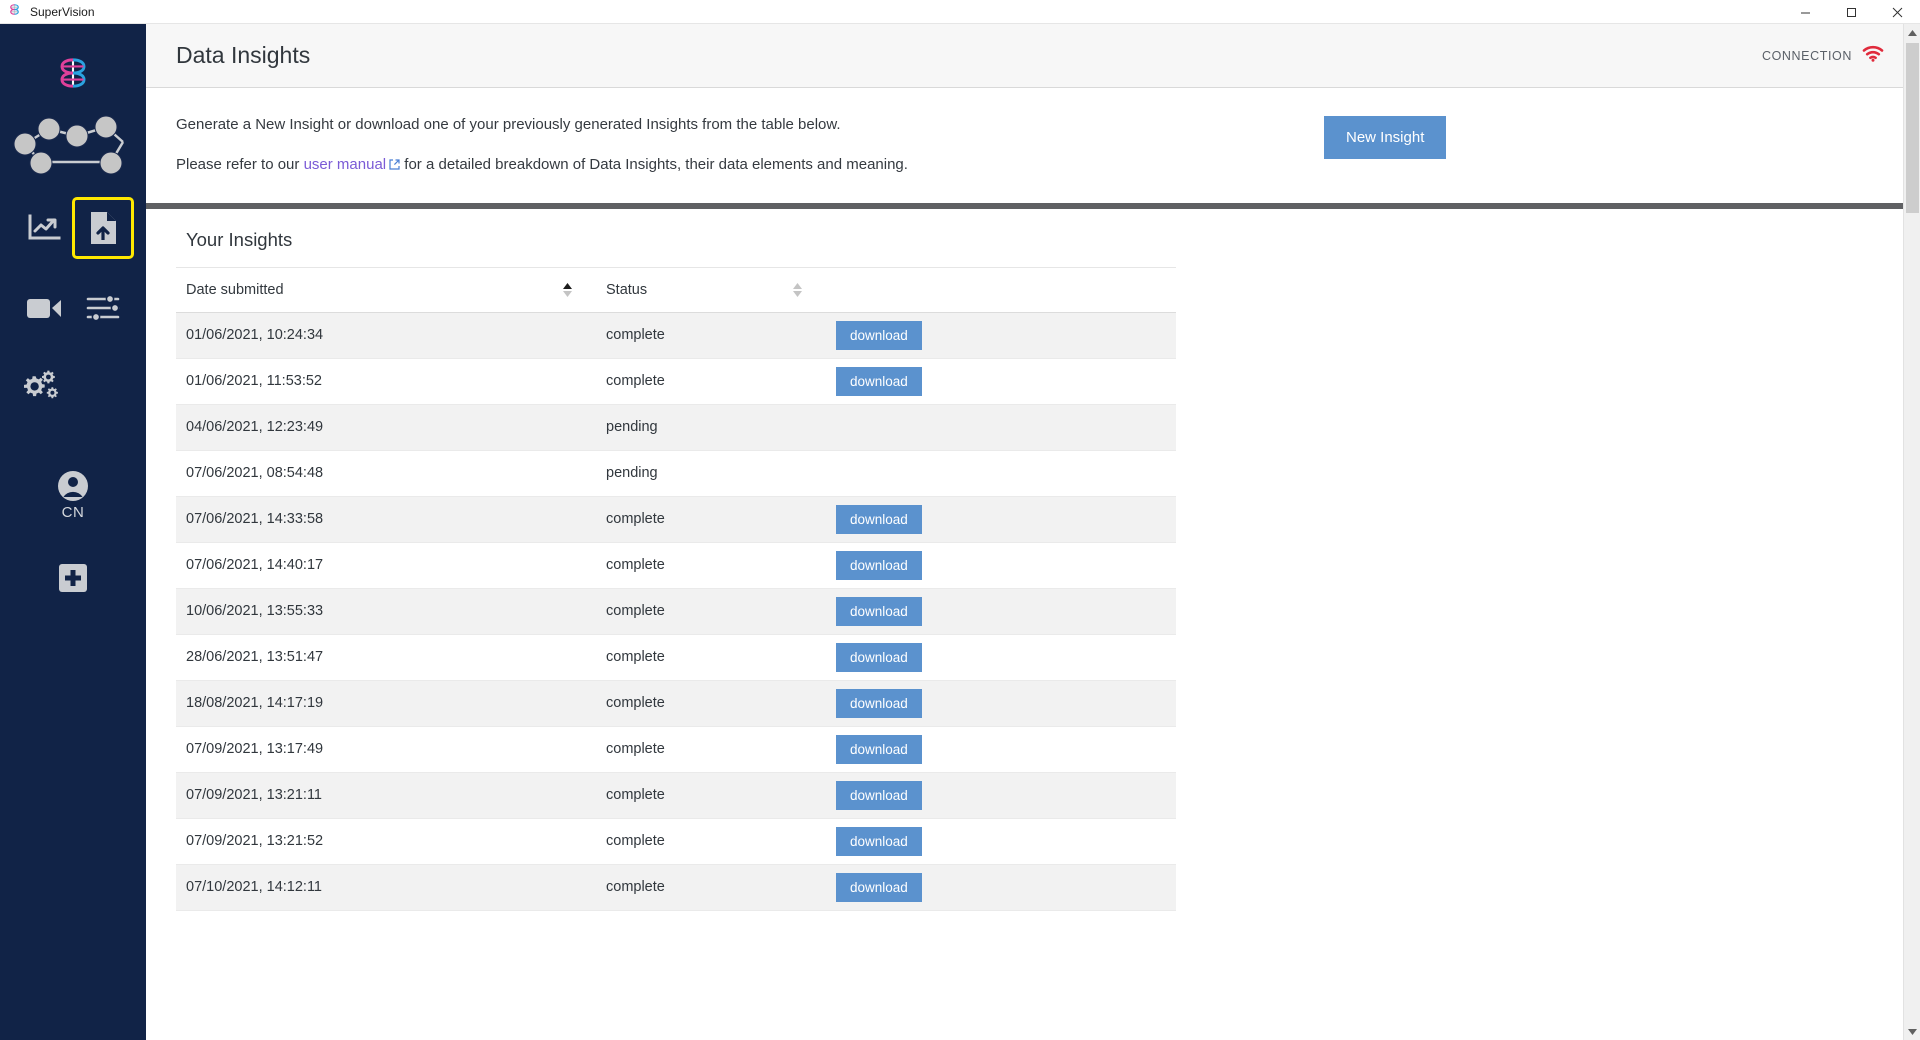 Image resolution: width=1920 pixels, height=1040 pixels. Describe the element at coordinates (386, 565) in the screenshot. I see `cell-date-submitted: 07/06/2021, 14:40:17` at that location.